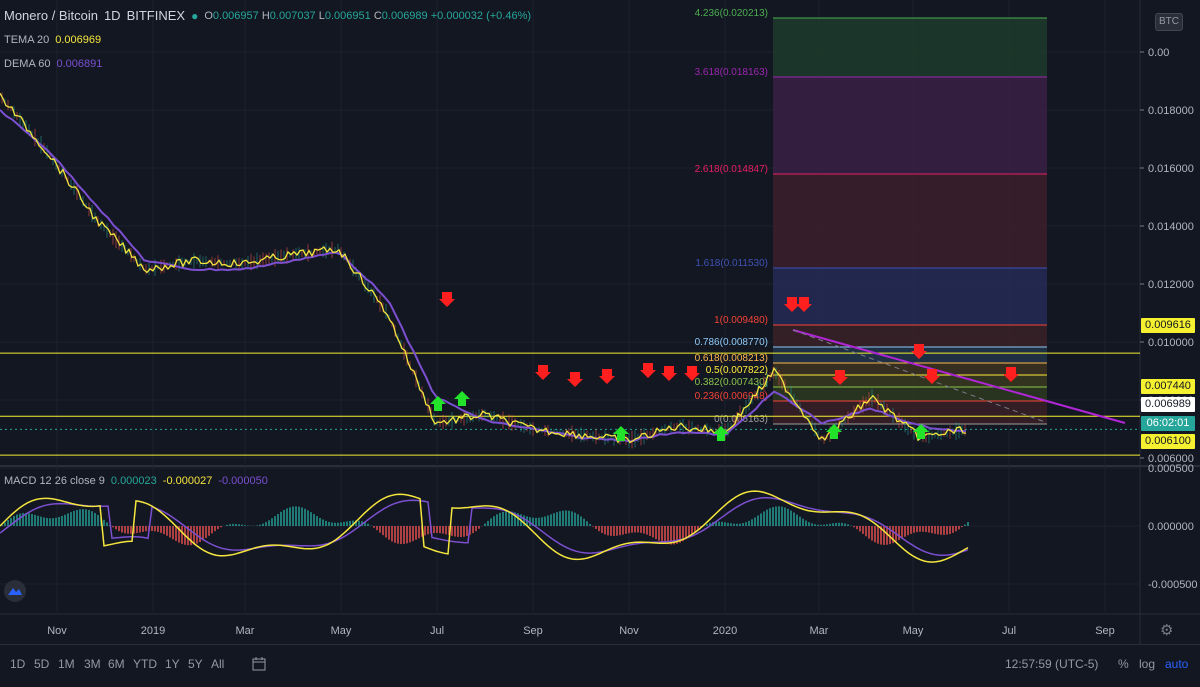 This screenshot has height=687, width=1200. Describe the element at coordinates (66, 664) in the screenshot. I see `range-1m-button: 1M` at that location.